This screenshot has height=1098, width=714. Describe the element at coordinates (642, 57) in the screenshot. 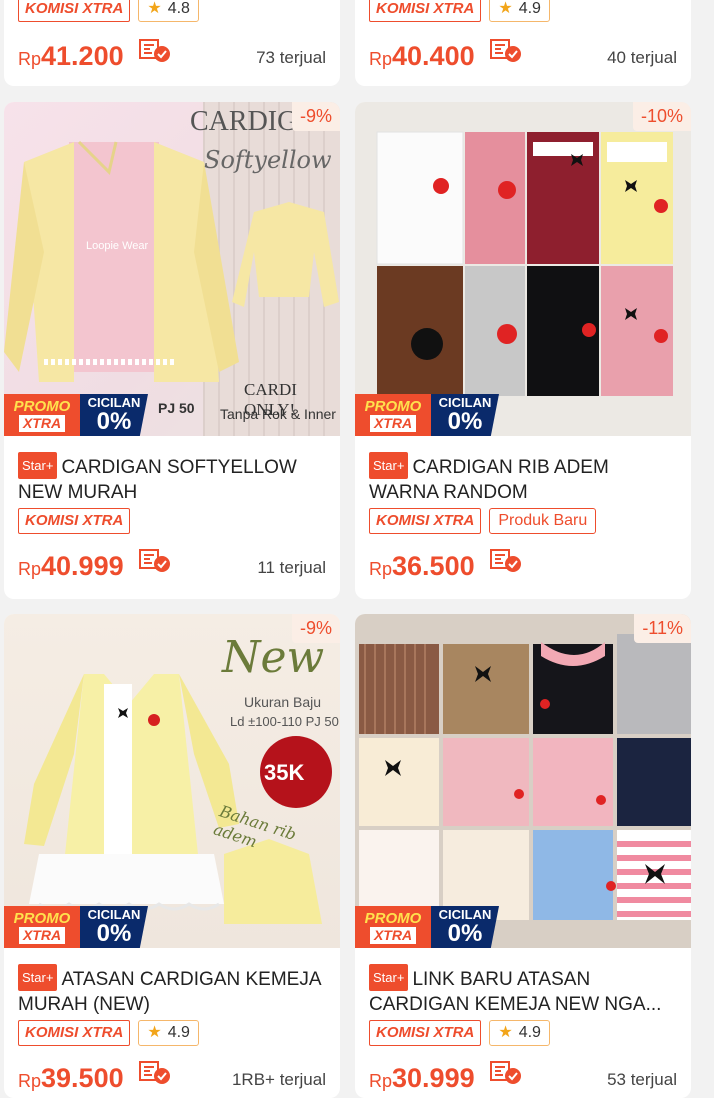

I see `sold-count: 40 terjual` at that location.